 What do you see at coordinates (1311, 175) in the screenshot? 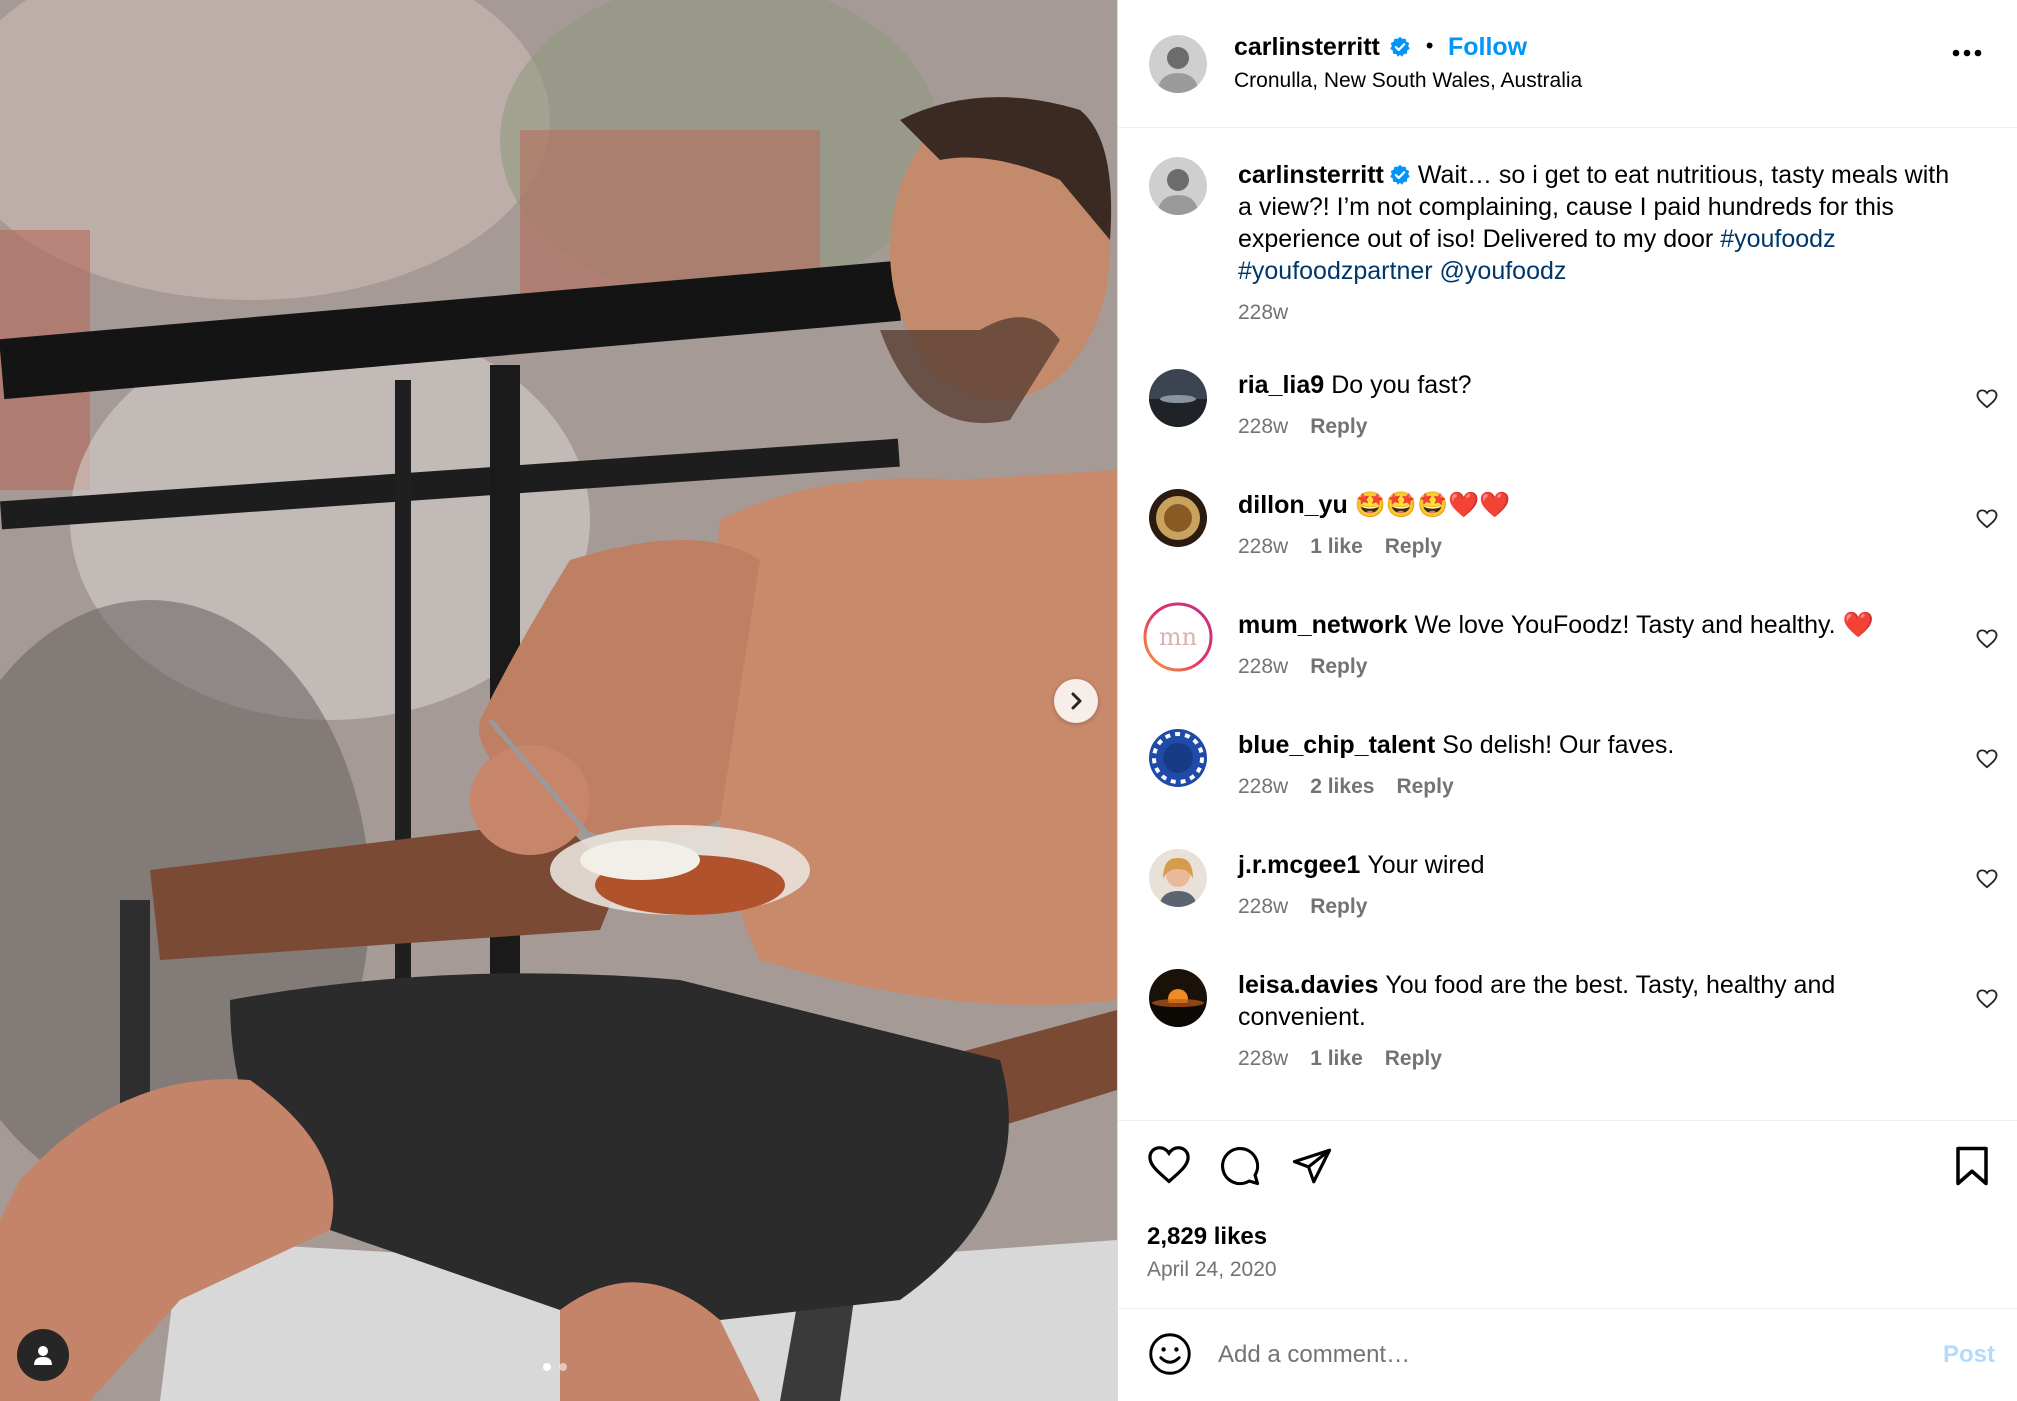
I see `caption-username: carlinsterritt` at bounding box center [1311, 175].